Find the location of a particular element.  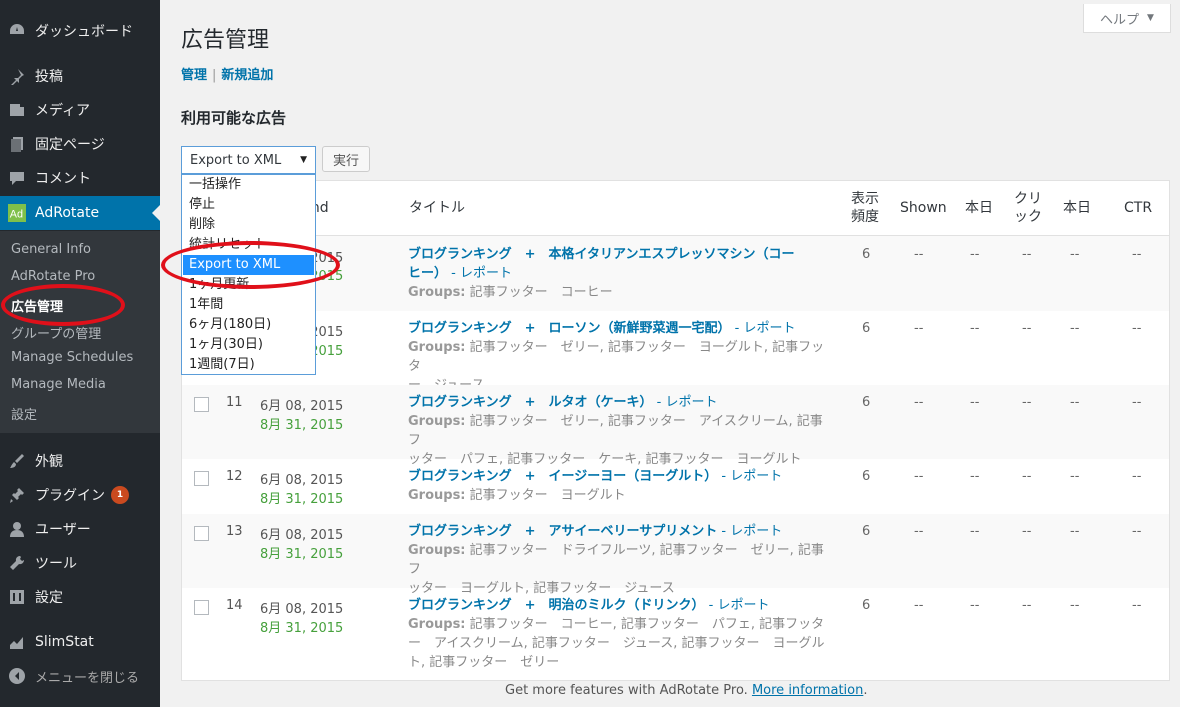

end-date: 8月 31, 2015 is located at coordinates (302, 499).